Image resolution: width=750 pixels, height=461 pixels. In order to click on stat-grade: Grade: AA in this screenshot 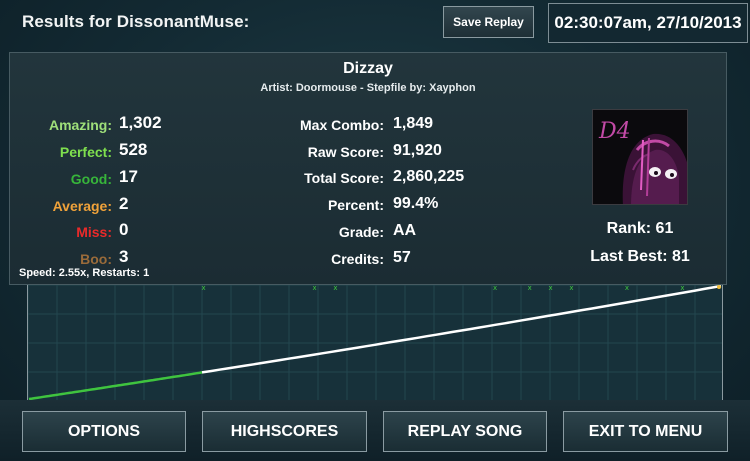, I will do `click(250, 233)`.